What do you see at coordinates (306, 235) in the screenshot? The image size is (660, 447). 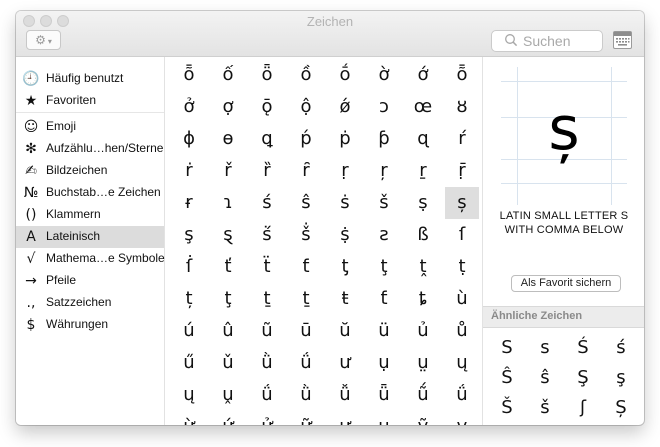 I see `character-cell: ṧ` at bounding box center [306, 235].